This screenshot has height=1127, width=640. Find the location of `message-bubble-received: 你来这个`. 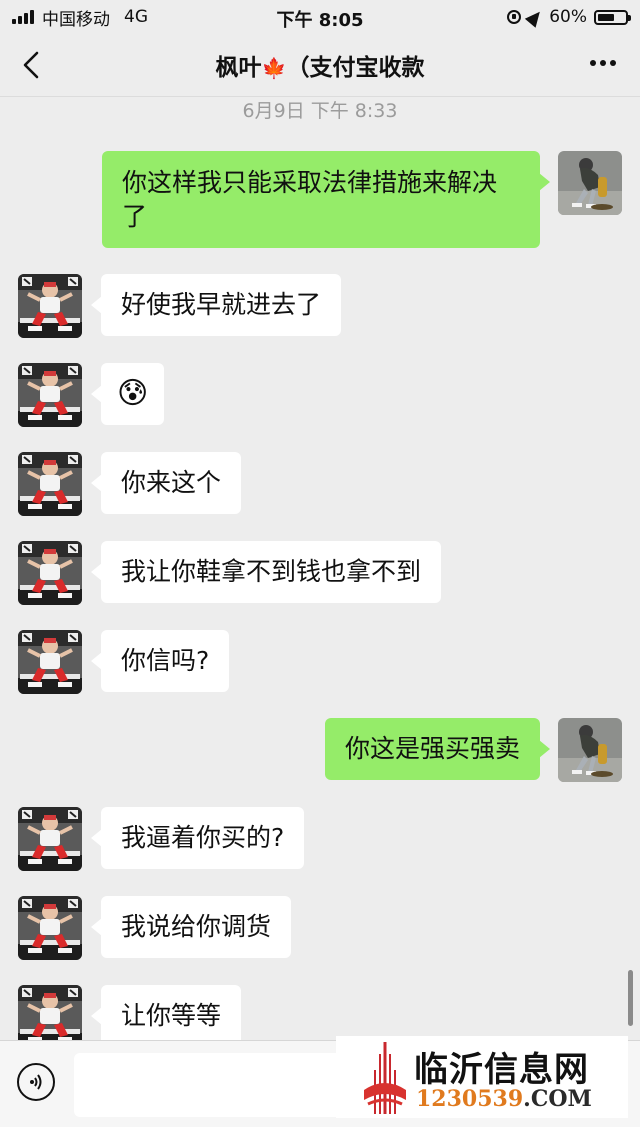

message-bubble-received: 你来这个 is located at coordinates (166, 483).